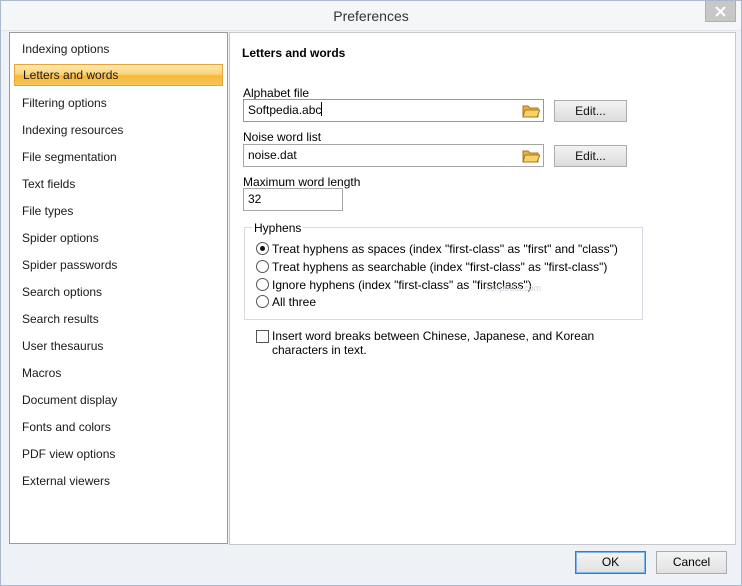 The image size is (742, 586). What do you see at coordinates (118, 400) in the screenshot?
I see `sidebar-item-document-display: Document display` at bounding box center [118, 400].